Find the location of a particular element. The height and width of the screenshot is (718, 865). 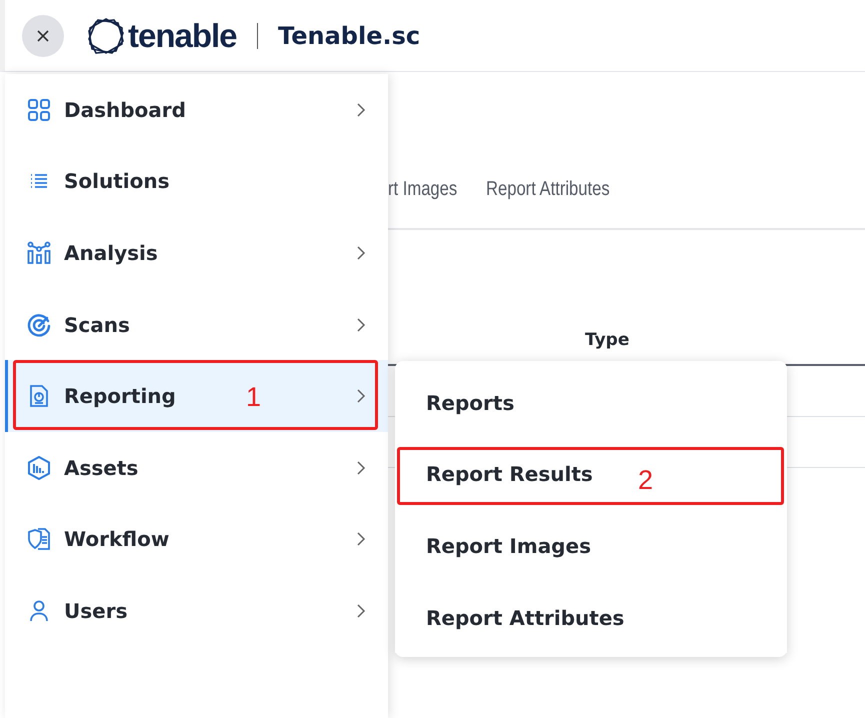

sidebar-item: Assets is located at coordinates (196, 468).